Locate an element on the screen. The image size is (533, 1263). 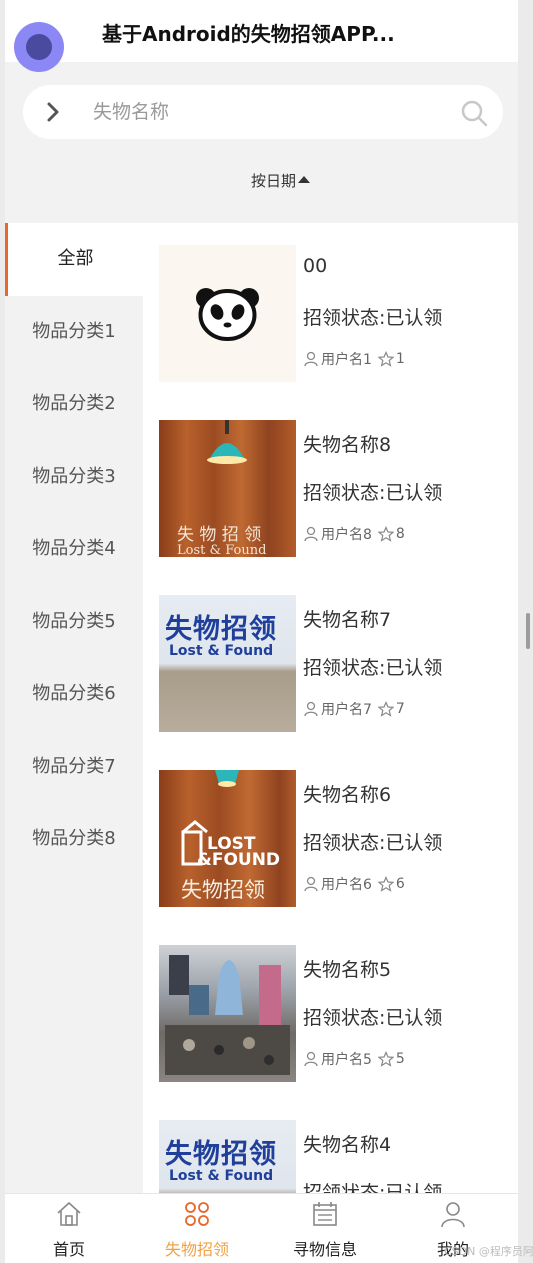
thumb-caption: 失 物 招 领 is located at coordinates (219, 535).